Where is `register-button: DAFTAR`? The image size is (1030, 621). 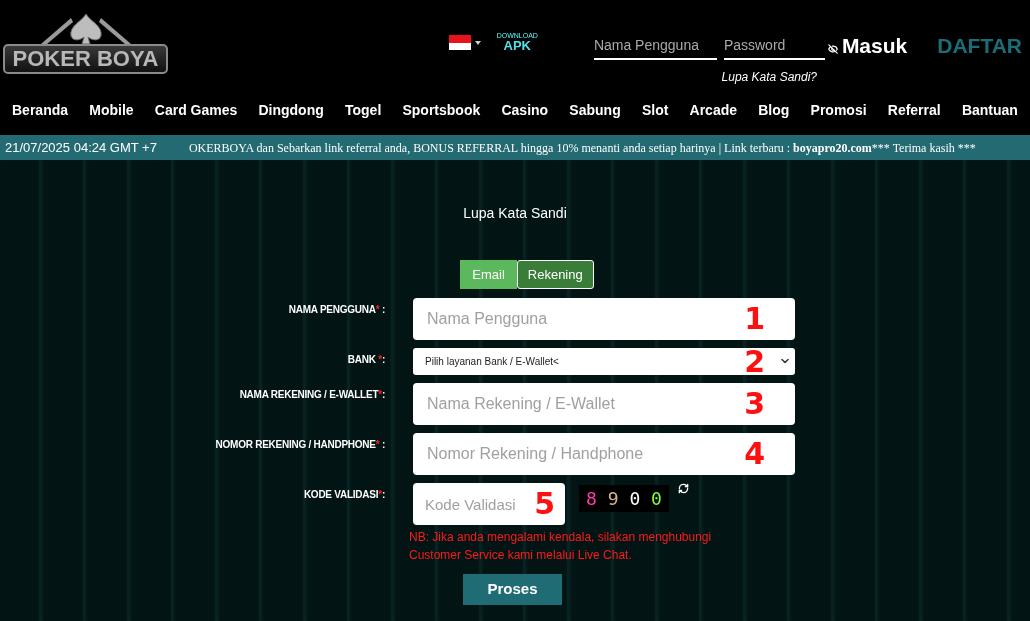 register-button: DAFTAR is located at coordinates (979, 45).